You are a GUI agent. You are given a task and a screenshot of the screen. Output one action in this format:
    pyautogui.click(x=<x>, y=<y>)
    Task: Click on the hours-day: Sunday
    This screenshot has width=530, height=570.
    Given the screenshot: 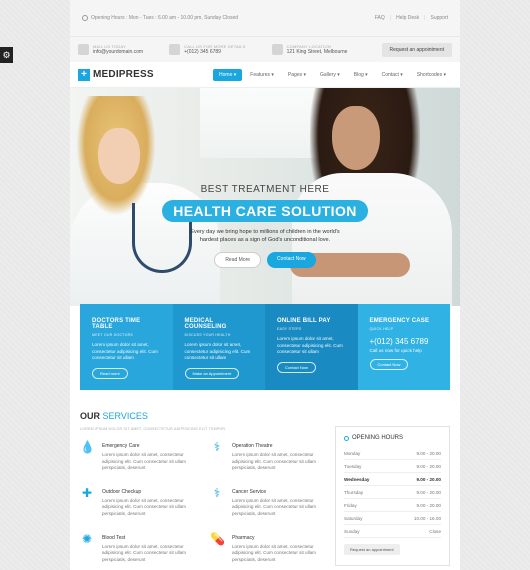 What is the action you would take?
    pyautogui.click(x=352, y=531)
    